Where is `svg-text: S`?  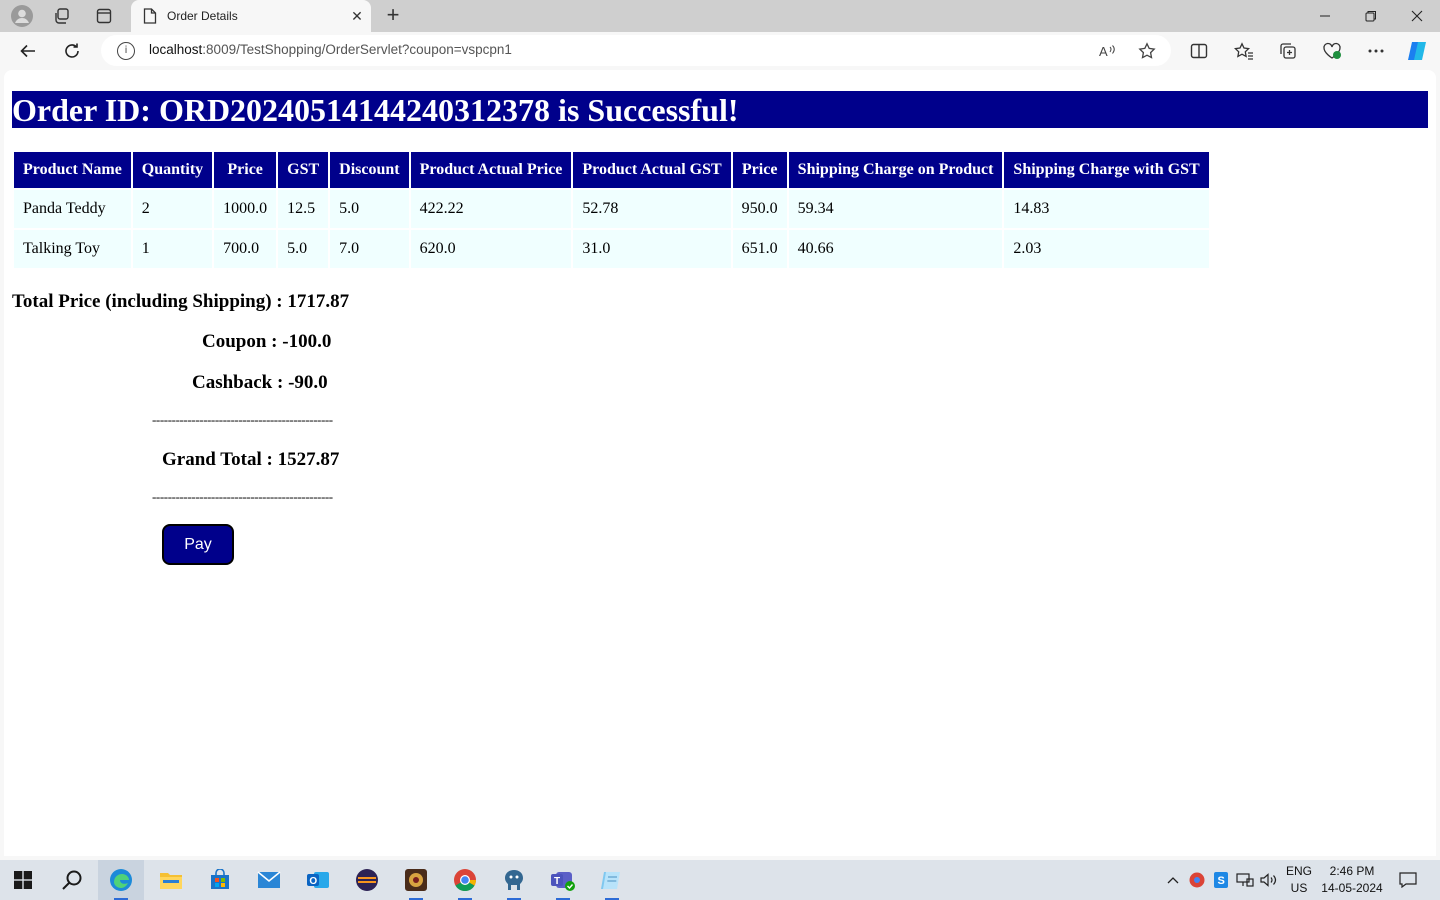
svg-text: S is located at coordinates (1221, 881).